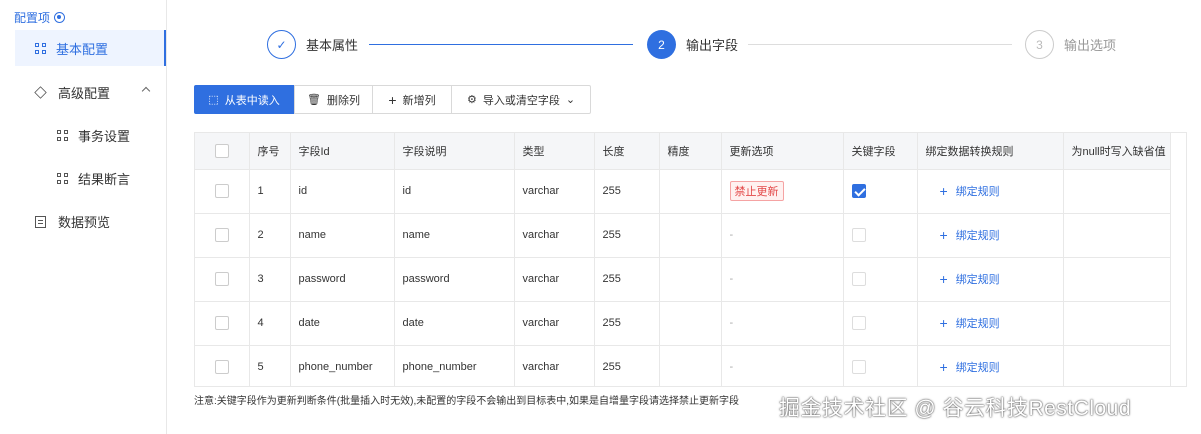 This screenshot has height=434, width=1201. I want to click on table-row: 3 password password varchar 255 - + 绑定规则, so click(683, 279).